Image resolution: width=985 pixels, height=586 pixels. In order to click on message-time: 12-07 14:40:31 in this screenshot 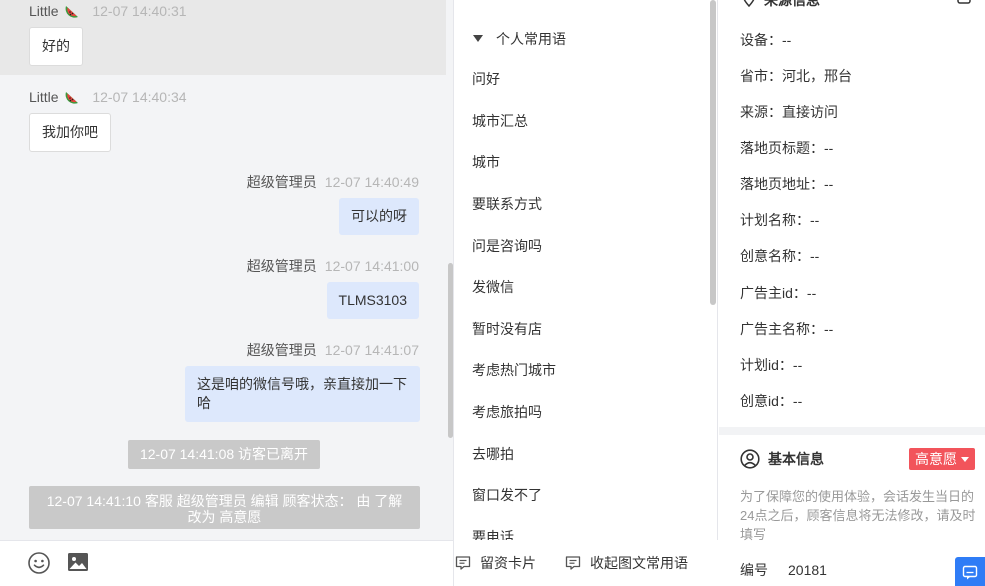, I will do `click(139, 11)`.